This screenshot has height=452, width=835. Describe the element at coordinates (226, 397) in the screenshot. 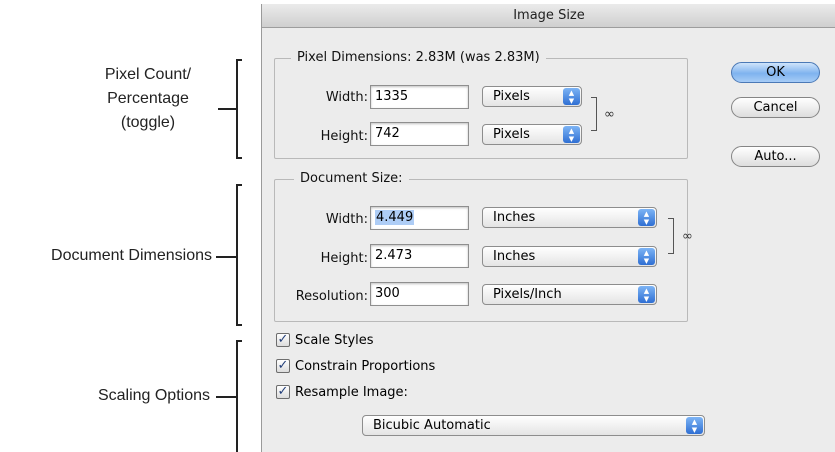

I see `annotation-scaling-tick` at that location.